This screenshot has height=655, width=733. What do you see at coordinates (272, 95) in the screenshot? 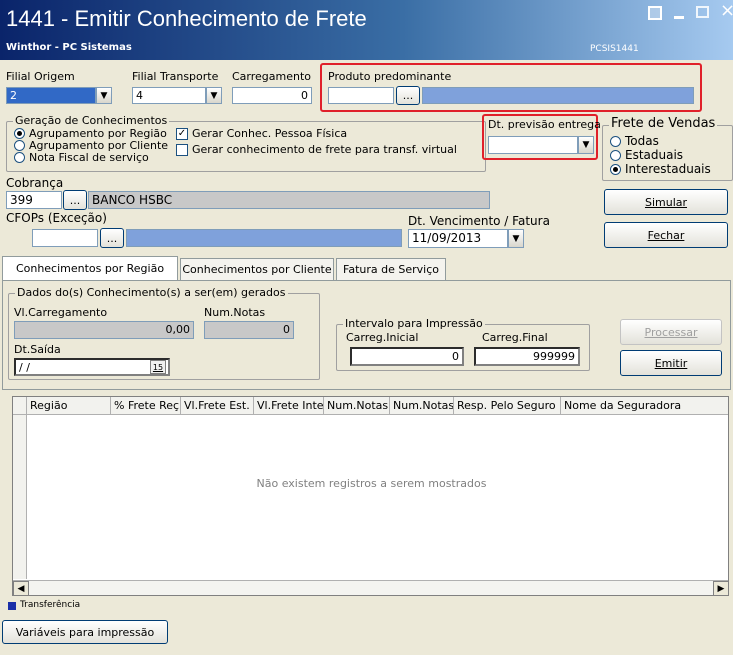
I see `carregamento-input: 0` at bounding box center [272, 95].